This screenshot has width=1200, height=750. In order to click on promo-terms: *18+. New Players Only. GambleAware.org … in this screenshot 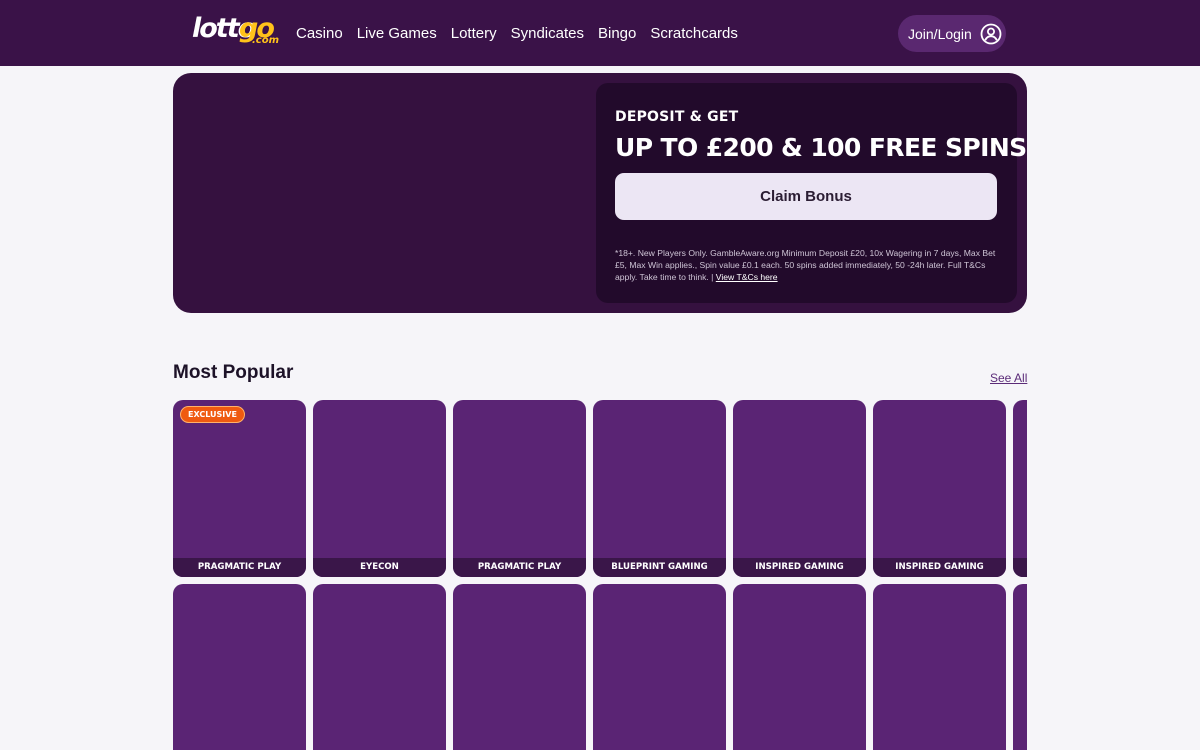, I will do `click(808, 265)`.